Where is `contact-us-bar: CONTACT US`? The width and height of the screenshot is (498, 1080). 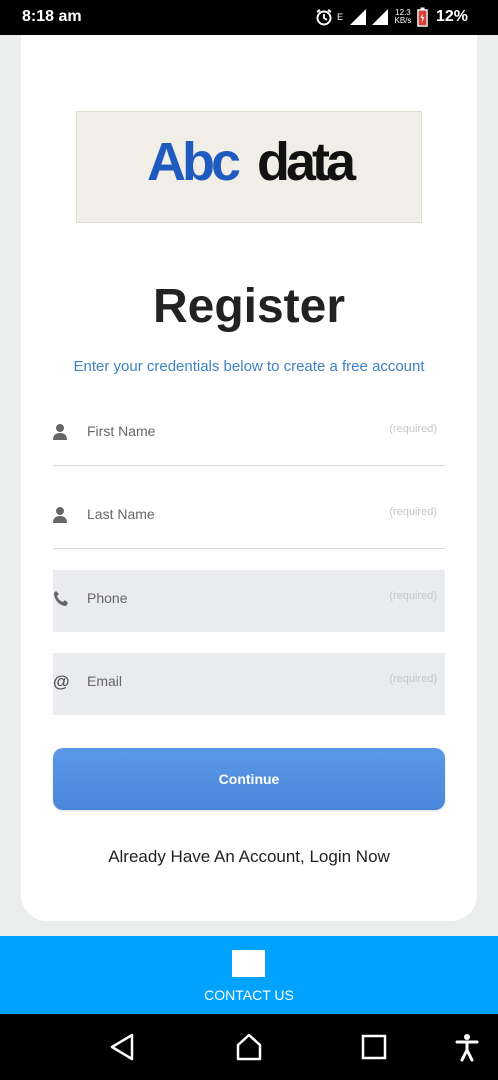 contact-us-bar: CONTACT US is located at coordinates (249, 975).